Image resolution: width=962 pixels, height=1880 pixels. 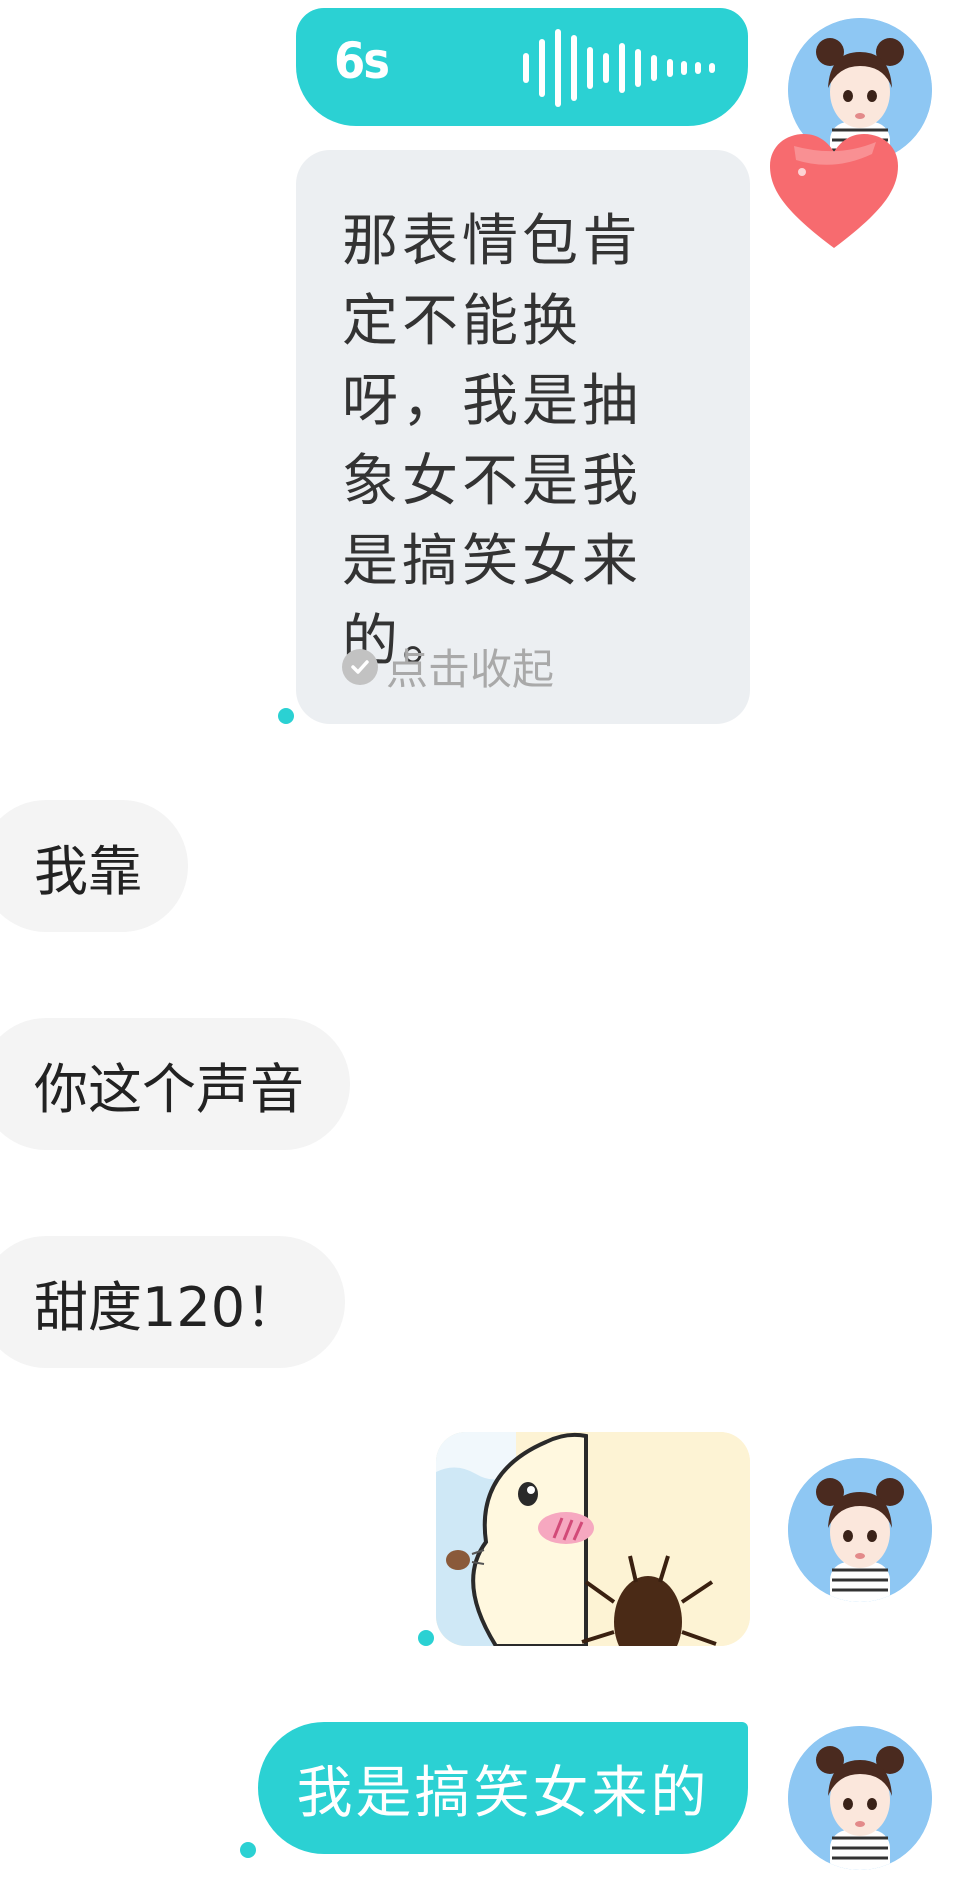 I want to click on incoming-message: 我靠, so click(x=94, y=866).